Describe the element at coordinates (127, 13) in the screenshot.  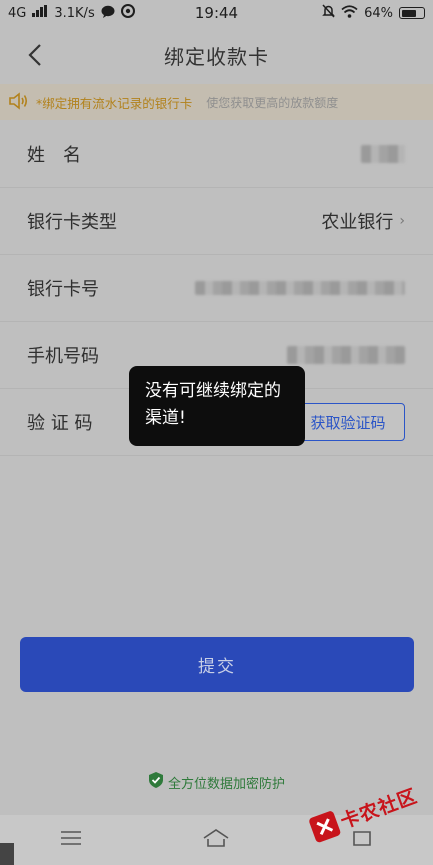
I see `app-notification-icon` at that location.